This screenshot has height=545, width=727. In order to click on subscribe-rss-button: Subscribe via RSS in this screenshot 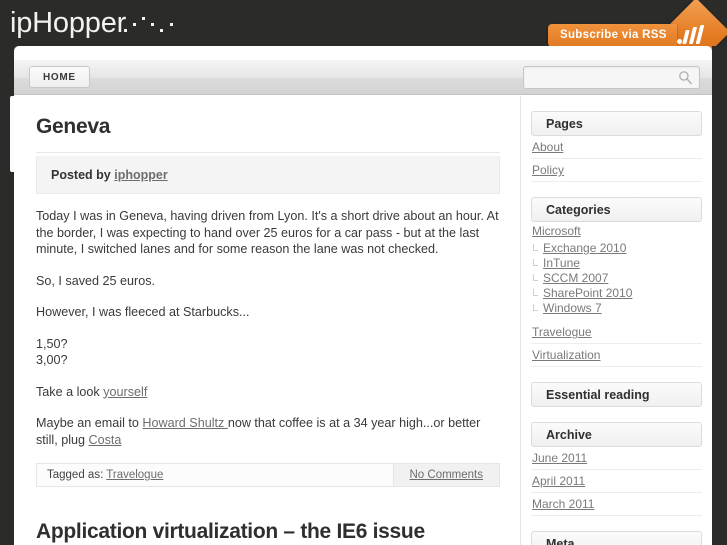, I will do `click(637, 33)`.